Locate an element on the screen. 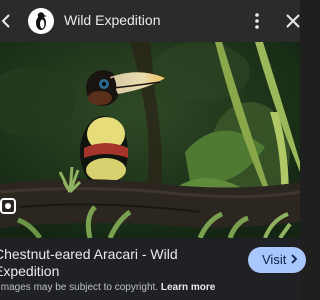 The image size is (320, 300). close-icon is located at coordinates (292, 21).